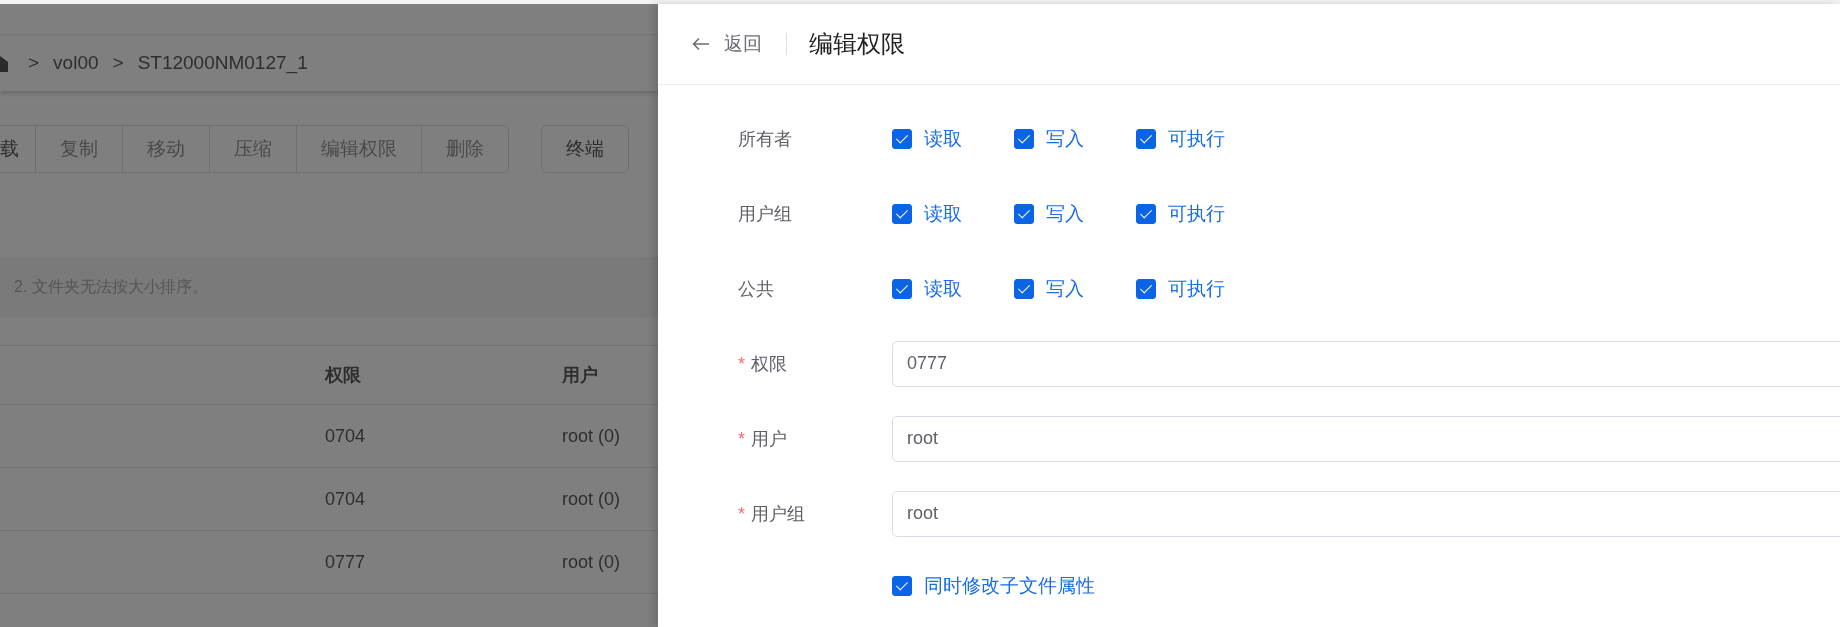 The height and width of the screenshot is (627, 1840). Describe the element at coordinates (346, 562) in the screenshot. I see `table-cell-text: 0777` at that location.